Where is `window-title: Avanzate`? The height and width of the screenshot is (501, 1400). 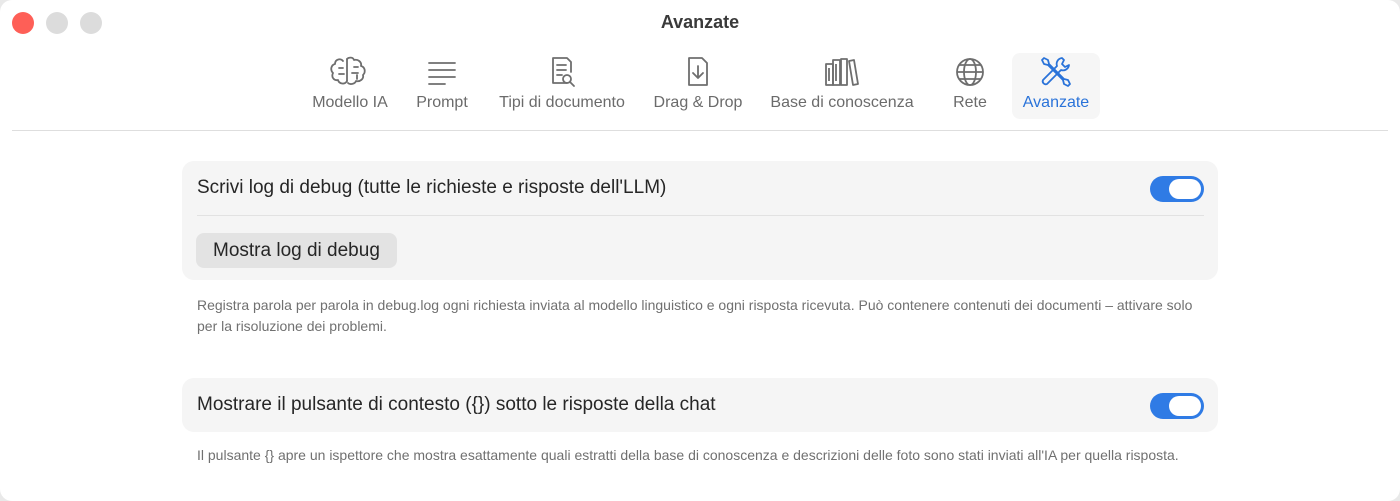 window-title: Avanzate is located at coordinates (700, 22).